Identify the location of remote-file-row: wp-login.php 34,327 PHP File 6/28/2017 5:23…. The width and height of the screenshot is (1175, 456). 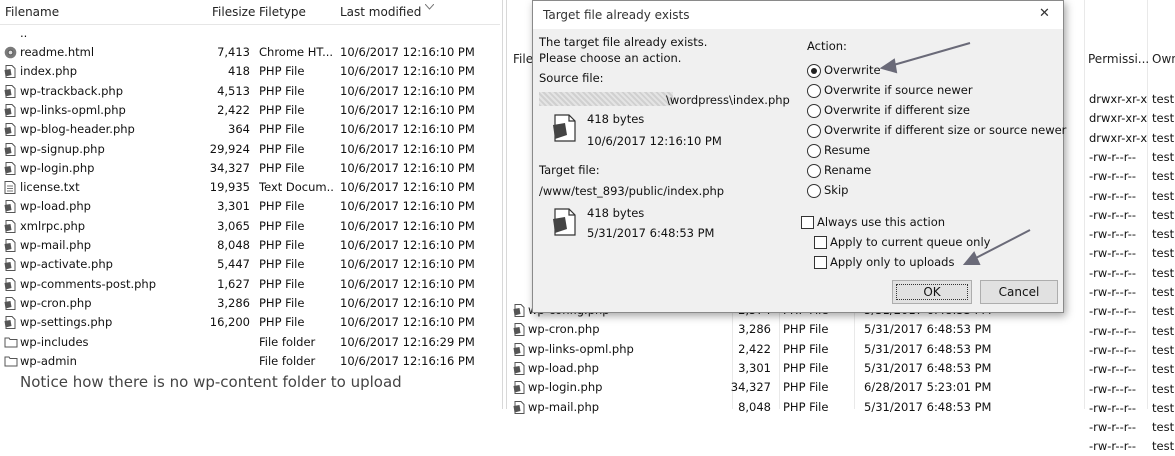
(841, 387).